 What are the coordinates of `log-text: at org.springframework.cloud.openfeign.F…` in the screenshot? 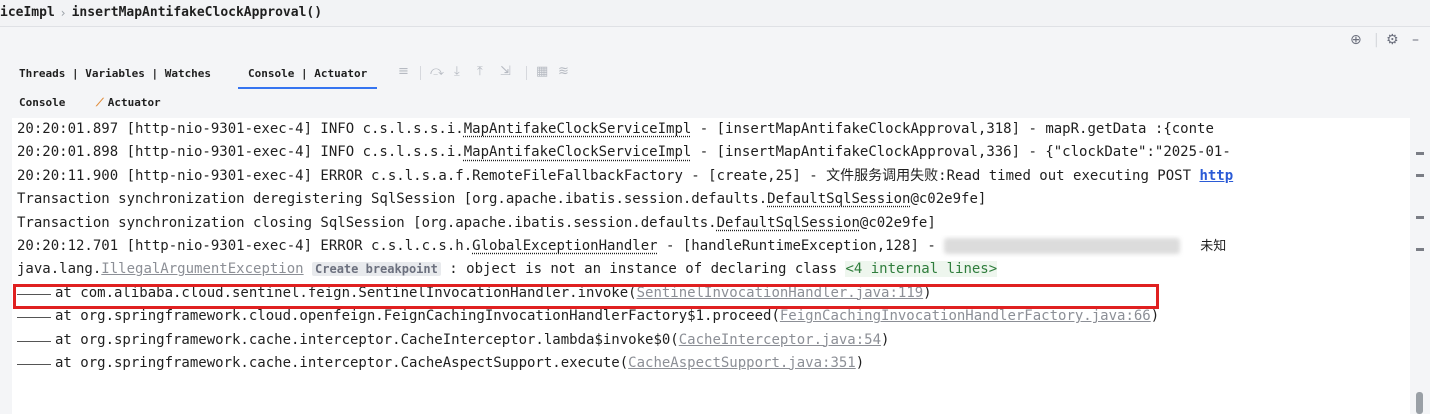 It's located at (417, 316).